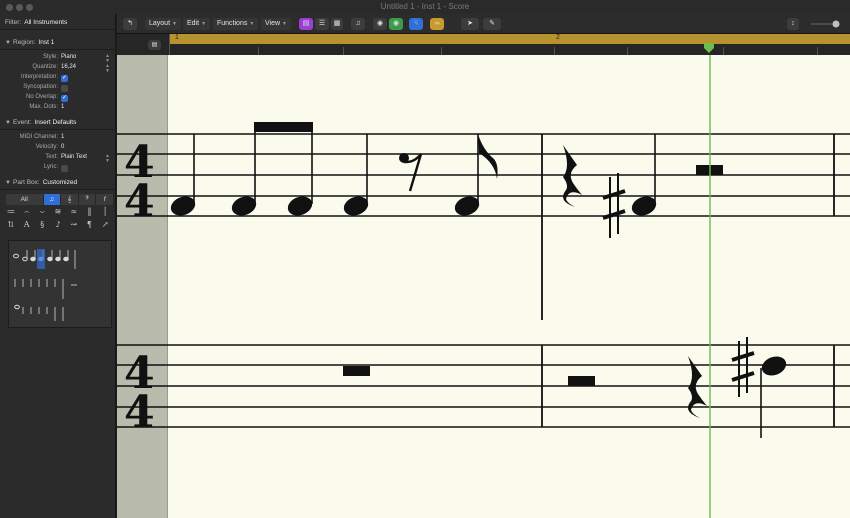  I want to click on velocity-value: 0, so click(62, 147).